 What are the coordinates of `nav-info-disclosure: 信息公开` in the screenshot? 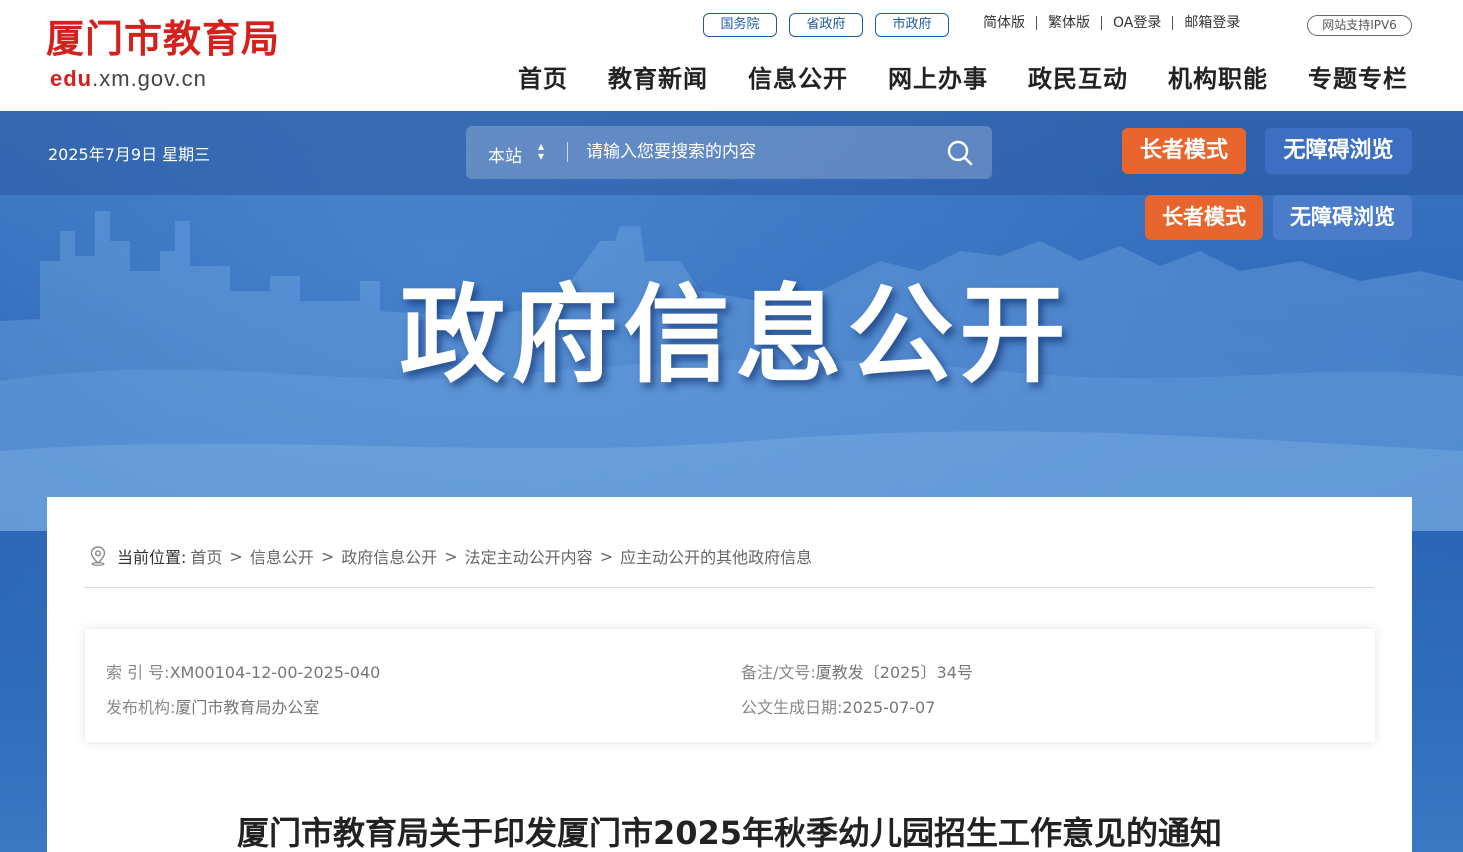 It's located at (798, 79).